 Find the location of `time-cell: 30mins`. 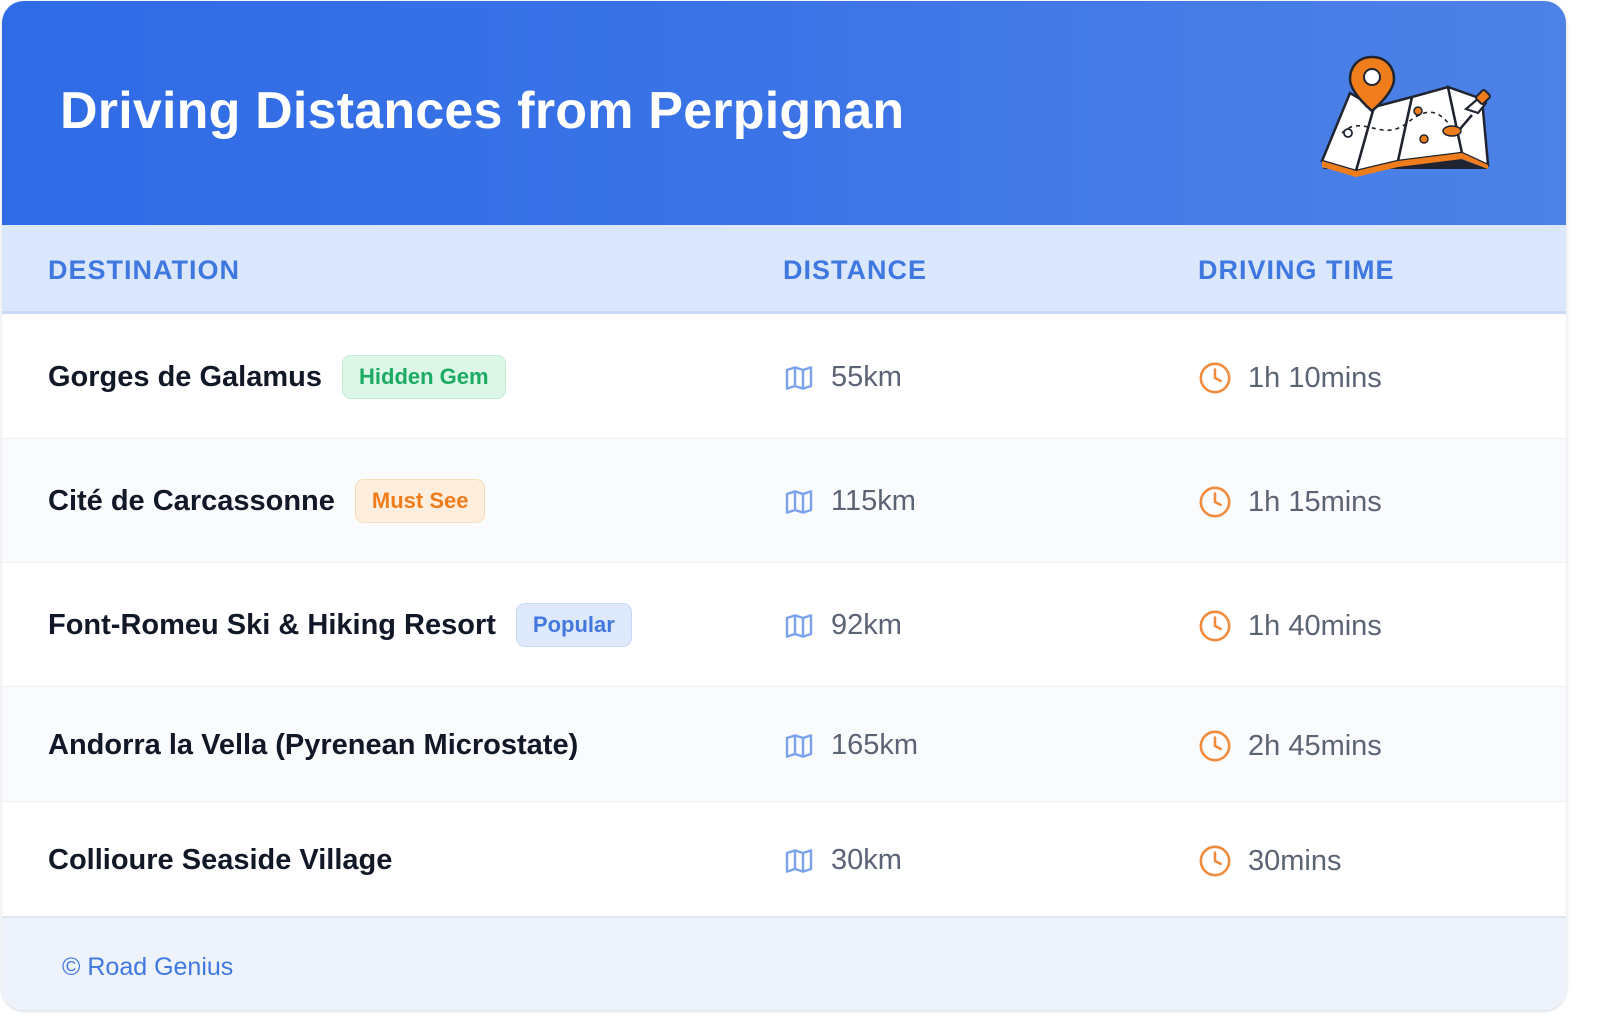

time-cell: 30mins is located at coordinates (1270, 861).